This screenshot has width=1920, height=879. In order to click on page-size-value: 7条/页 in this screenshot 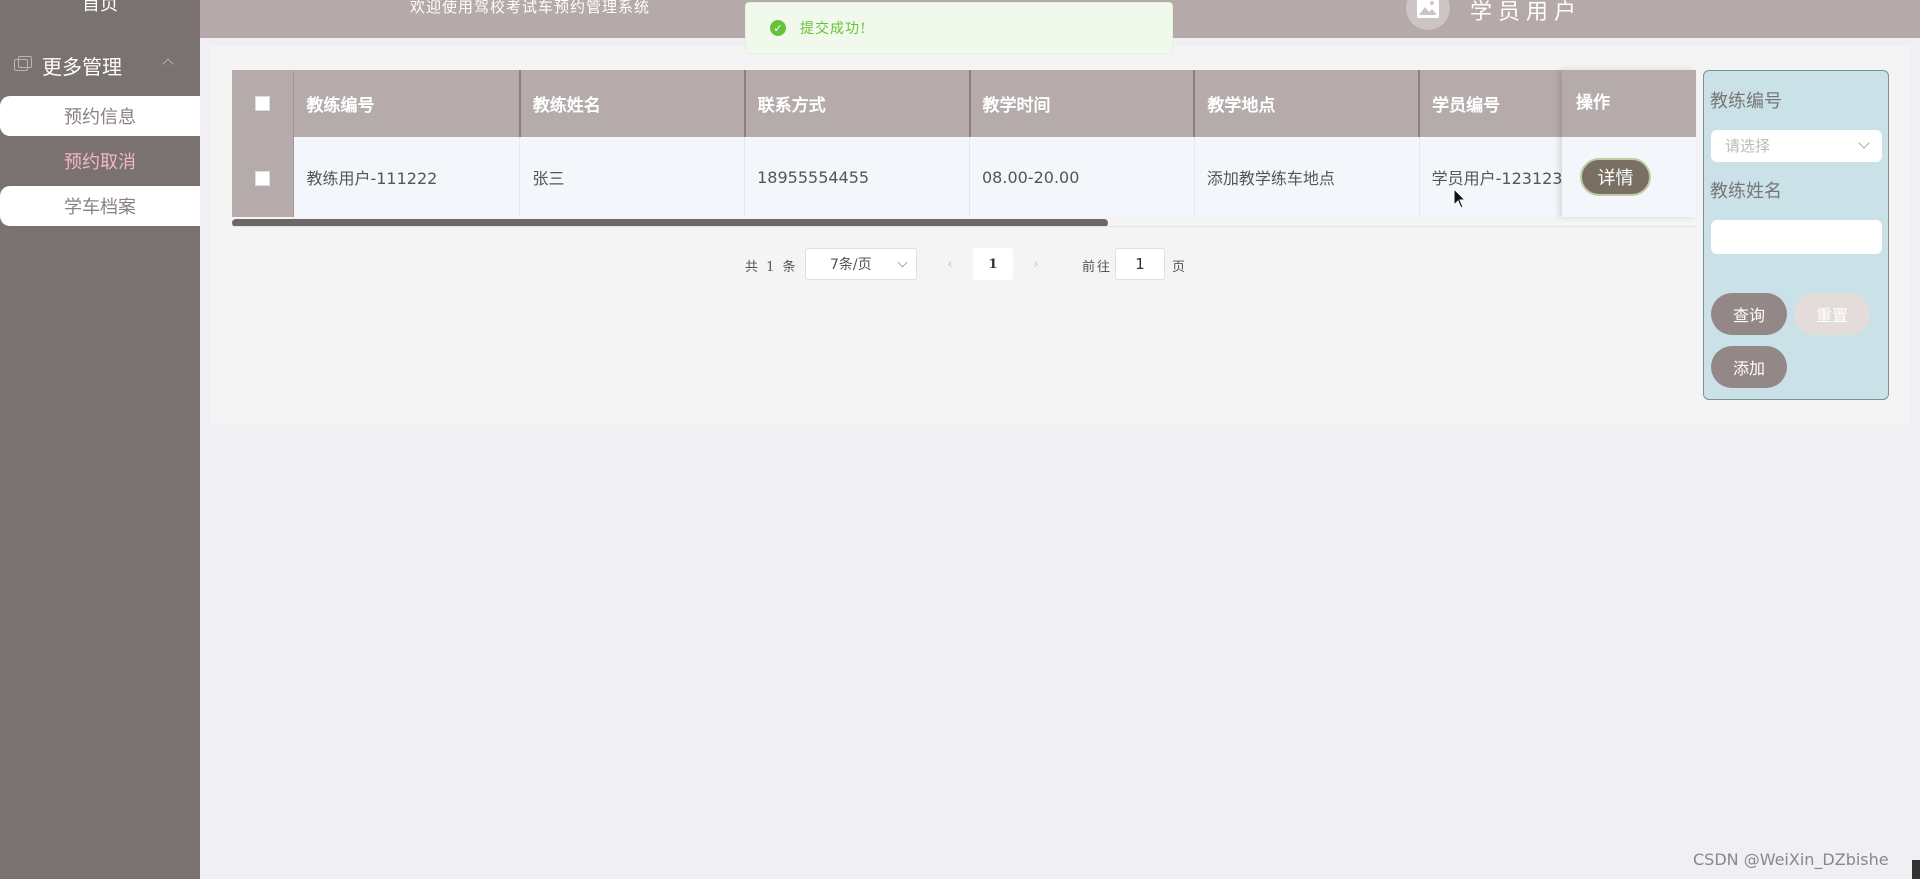, I will do `click(851, 265)`.